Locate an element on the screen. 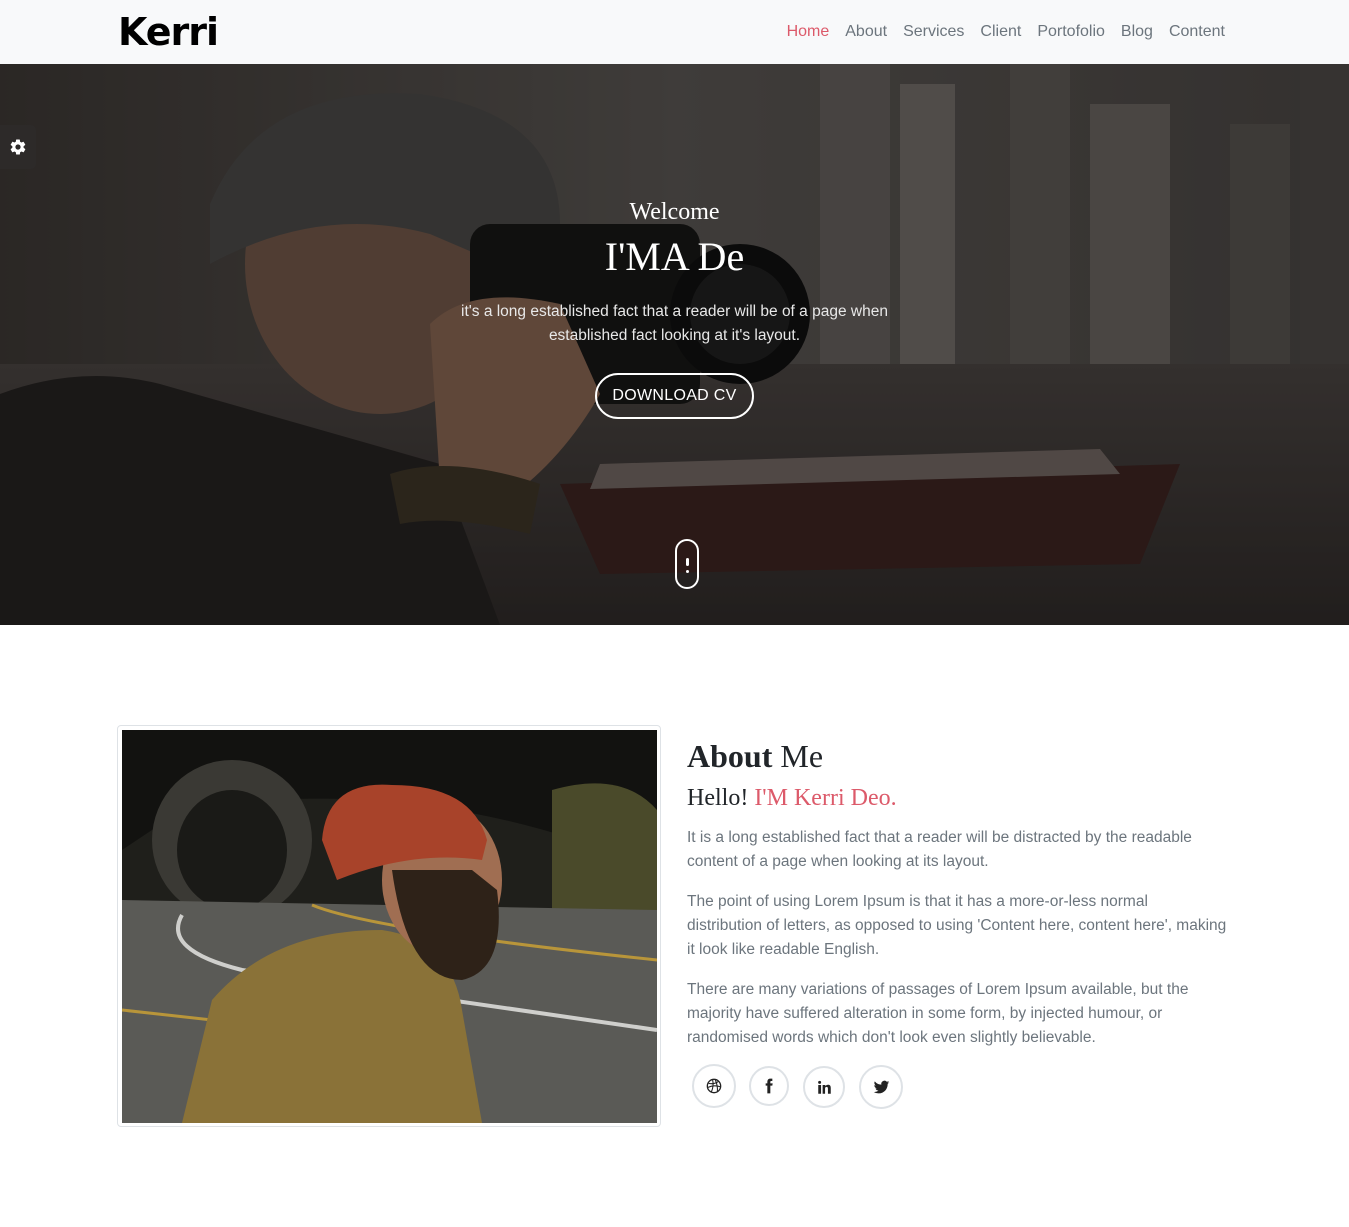 This screenshot has height=1227, width=1349. about-photo-frame is located at coordinates (389, 926).